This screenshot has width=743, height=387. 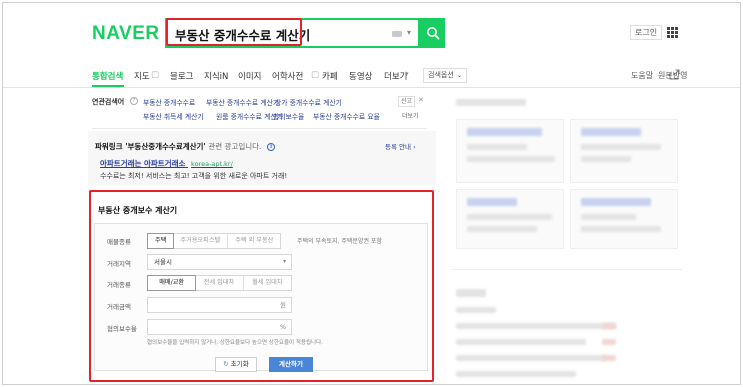 What do you see at coordinates (219, 262) in the screenshot?
I see `region-select: 서울시 ▾` at bounding box center [219, 262].